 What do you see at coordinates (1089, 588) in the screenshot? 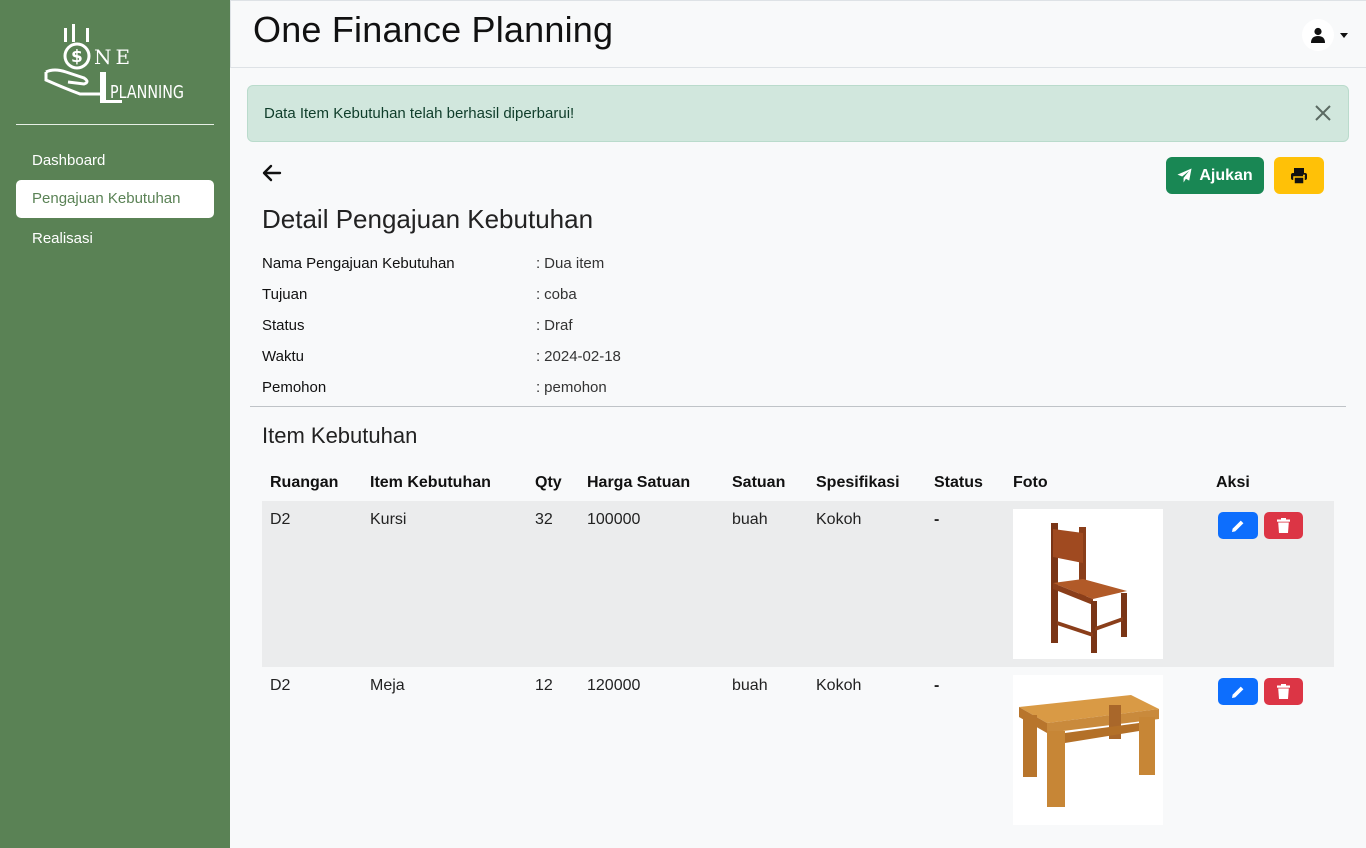
I see `chair-image` at bounding box center [1089, 588].